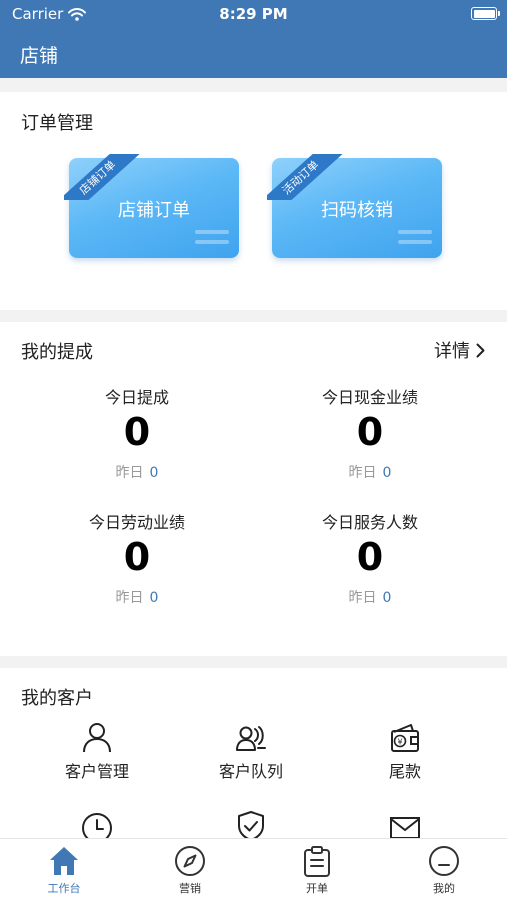 The image size is (507, 900). Describe the element at coordinates (64, 888) in the screenshot. I see `tab-label: 工作台` at that location.